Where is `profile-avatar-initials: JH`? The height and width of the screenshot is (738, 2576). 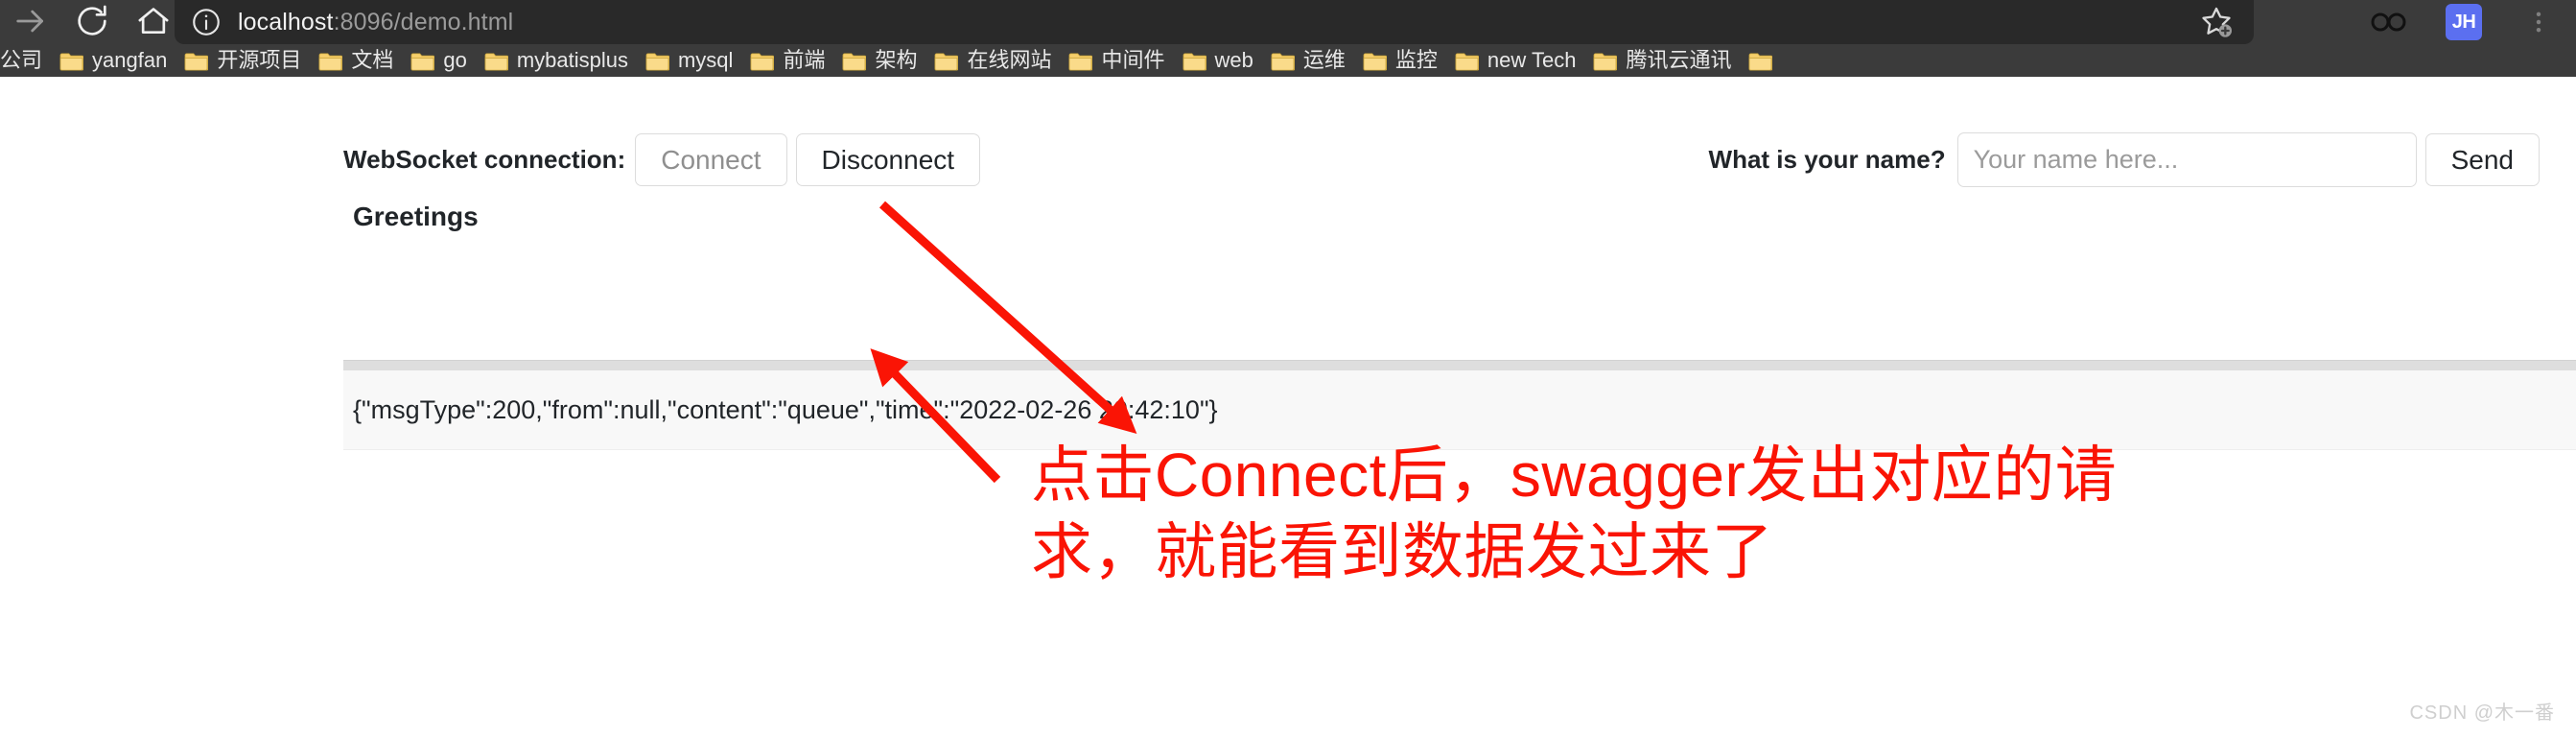
profile-avatar-initials: JH is located at coordinates (2464, 22).